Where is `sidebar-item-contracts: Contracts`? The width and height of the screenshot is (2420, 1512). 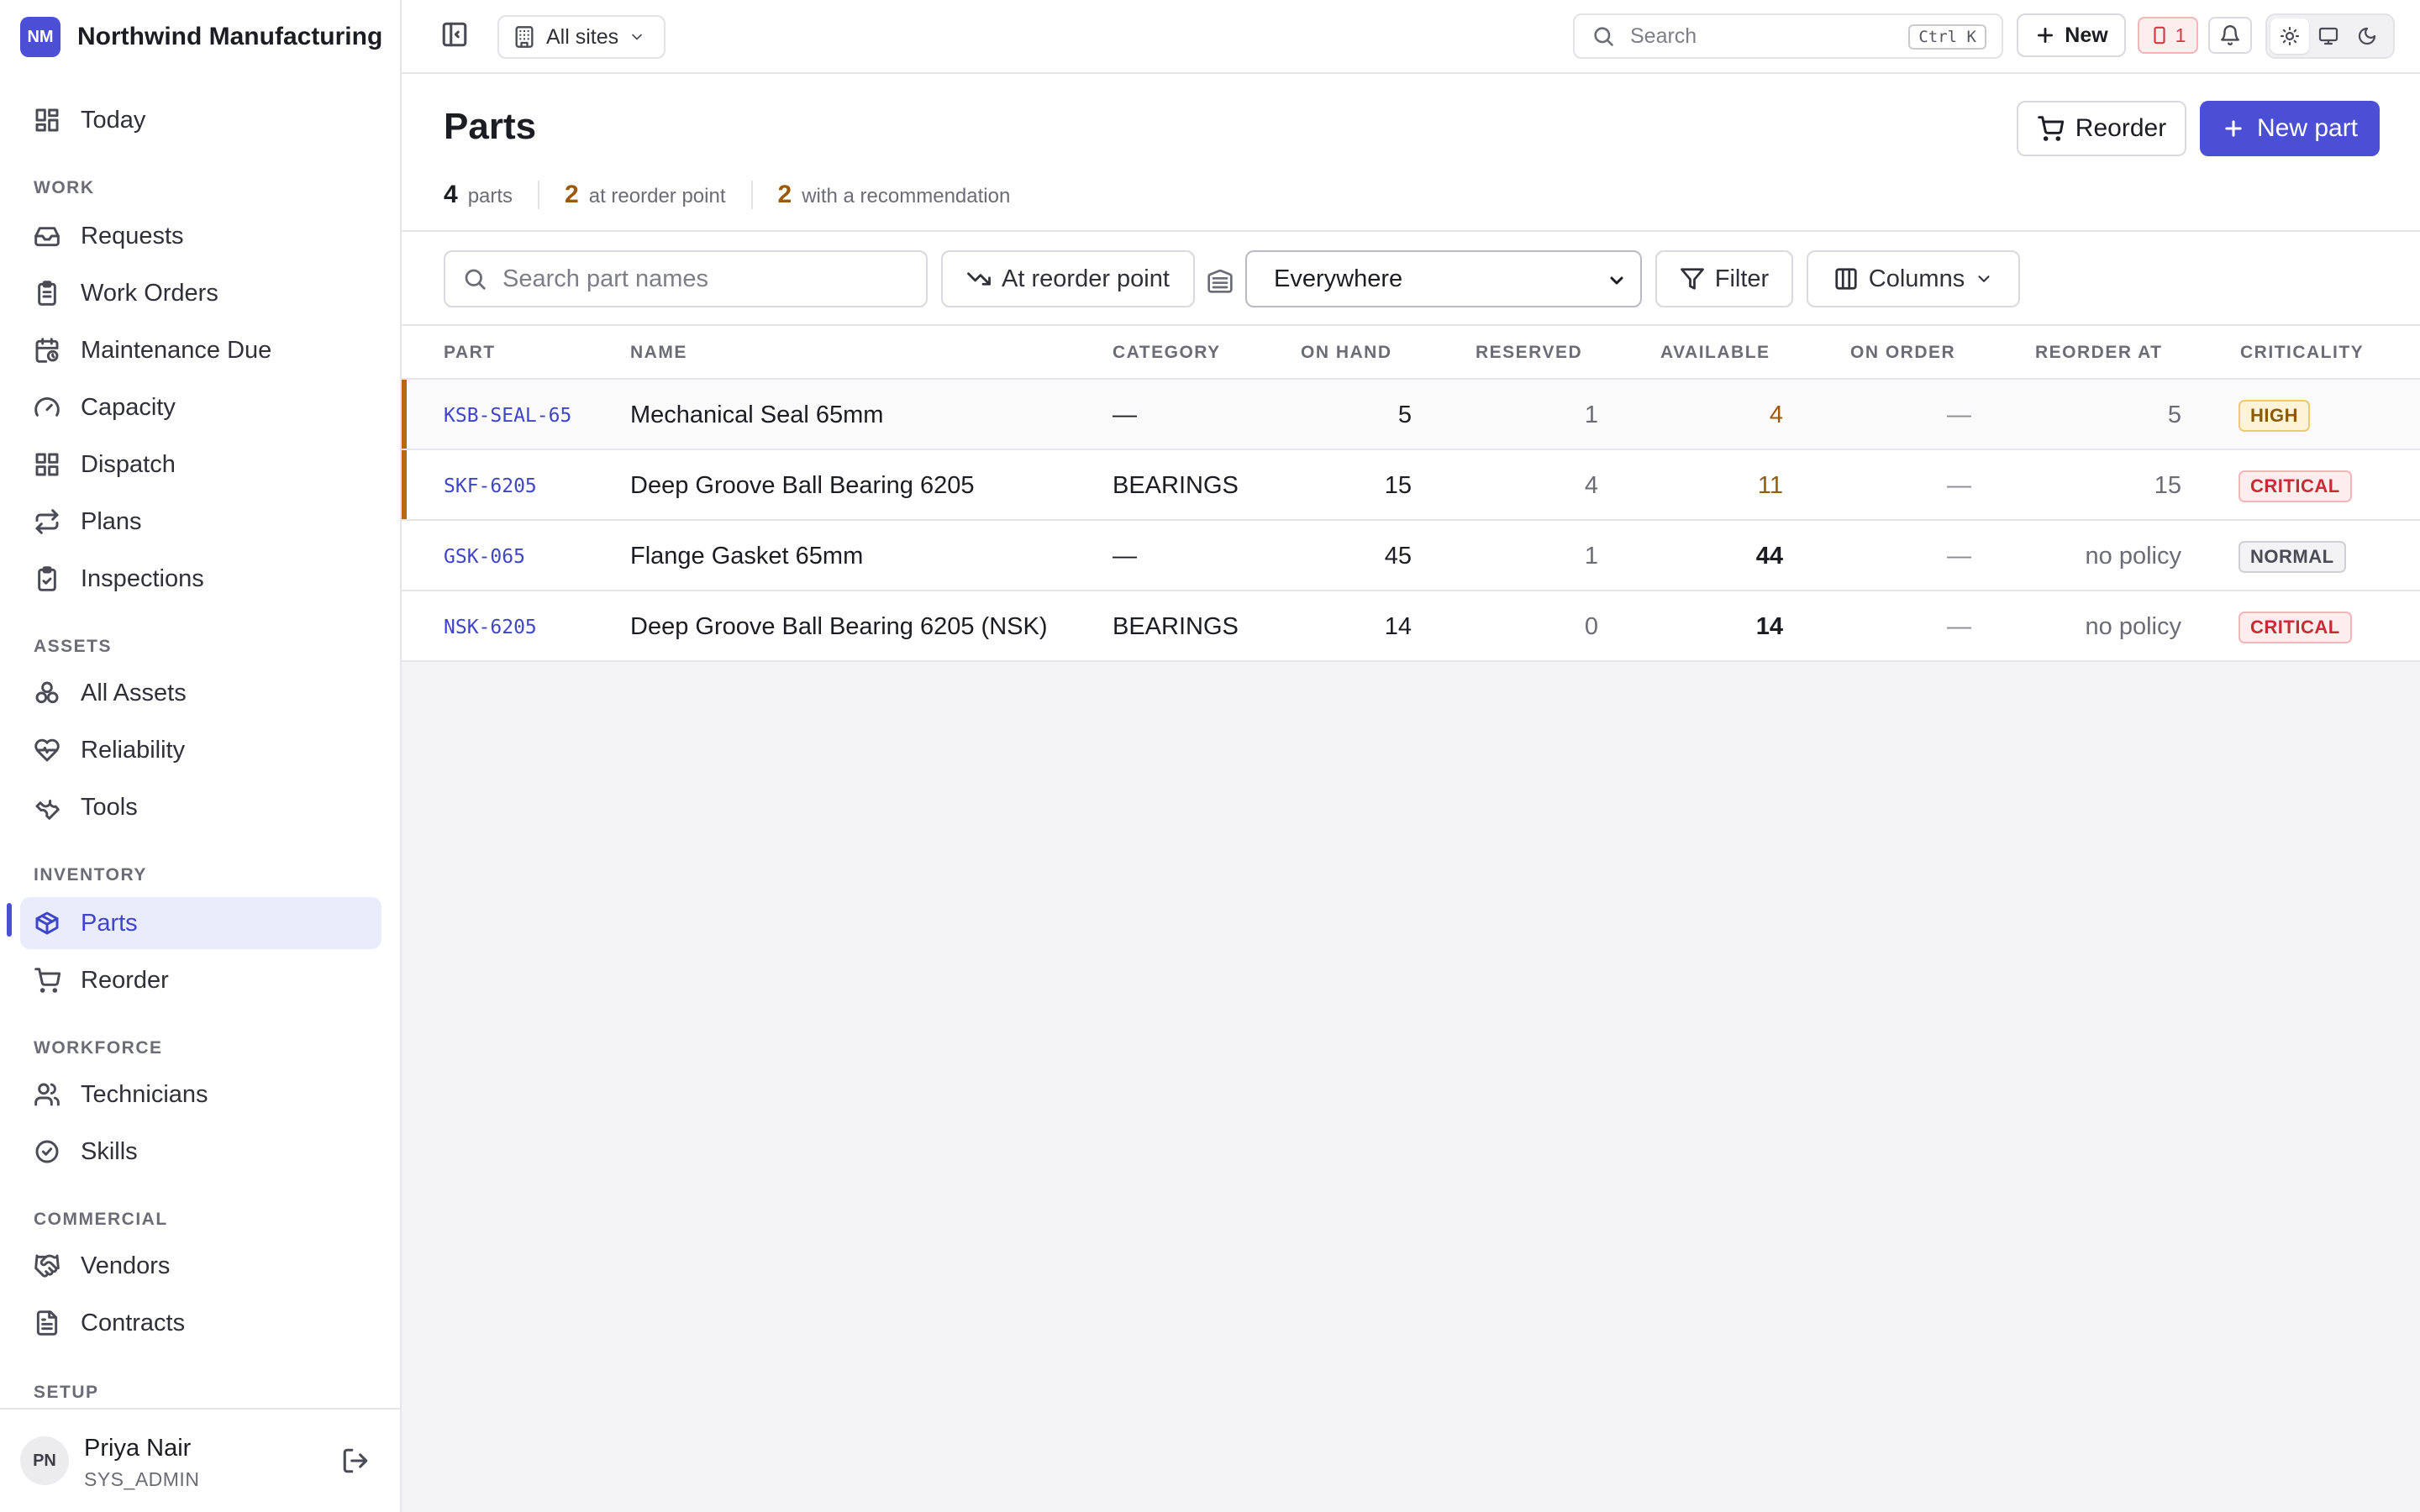 sidebar-item-contracts: Contracts is located at coordinates (200, 1323).